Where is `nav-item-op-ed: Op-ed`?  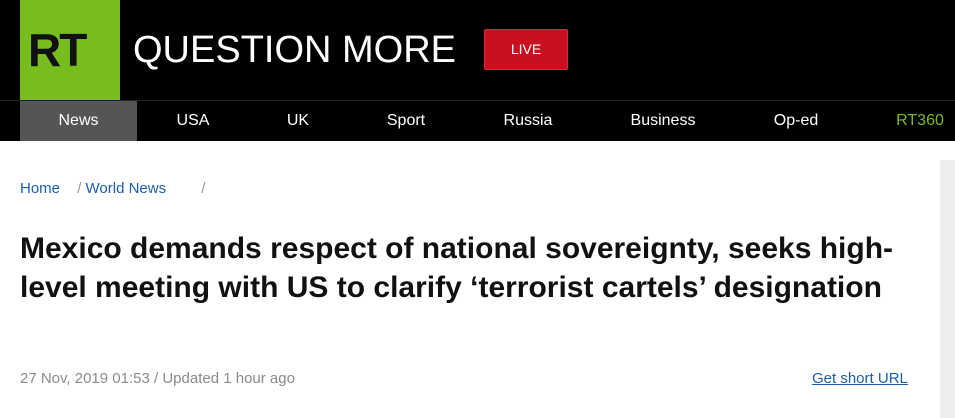
nav-item-op-ed: Op-ed is located at coordinates (796, 121).